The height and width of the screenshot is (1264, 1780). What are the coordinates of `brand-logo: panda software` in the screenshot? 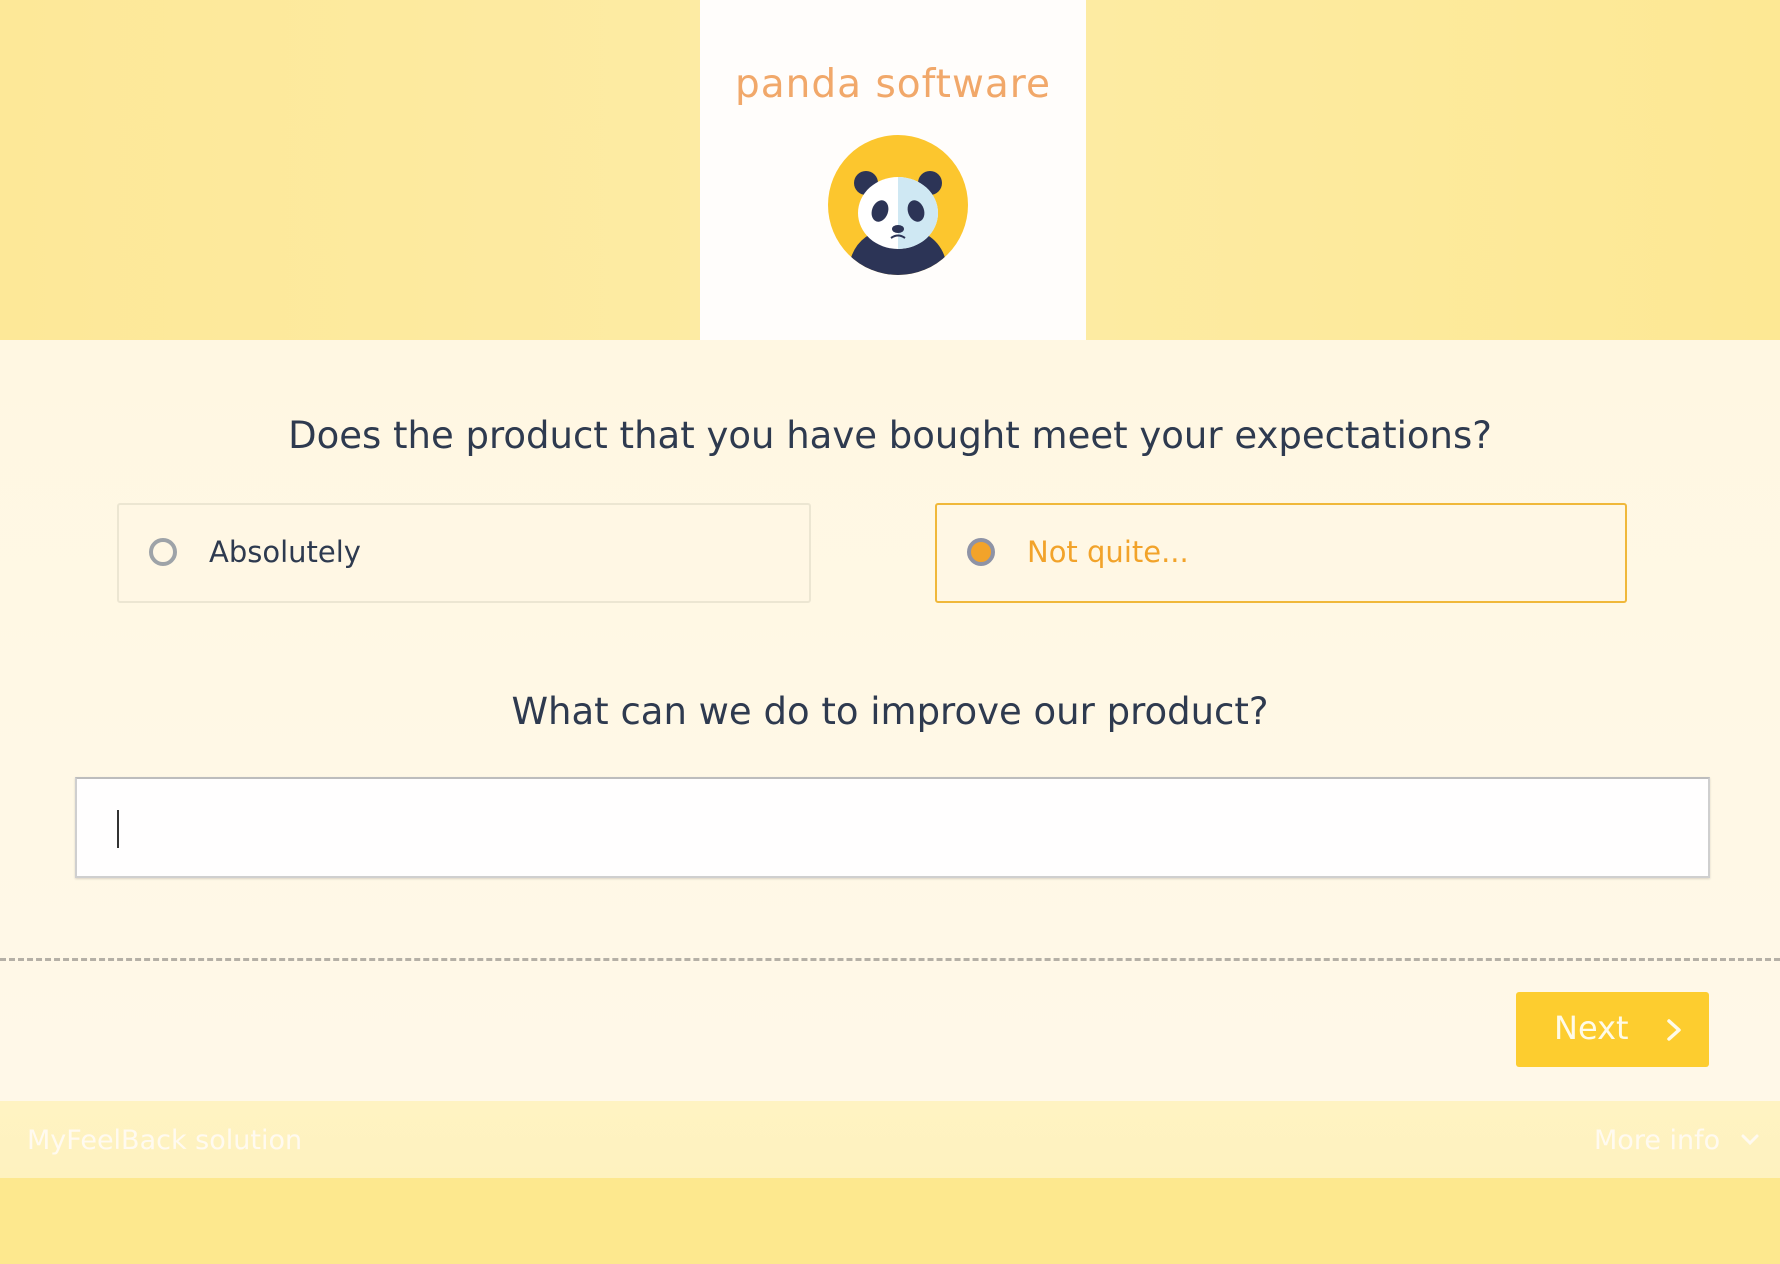 It's located at (893, 170).